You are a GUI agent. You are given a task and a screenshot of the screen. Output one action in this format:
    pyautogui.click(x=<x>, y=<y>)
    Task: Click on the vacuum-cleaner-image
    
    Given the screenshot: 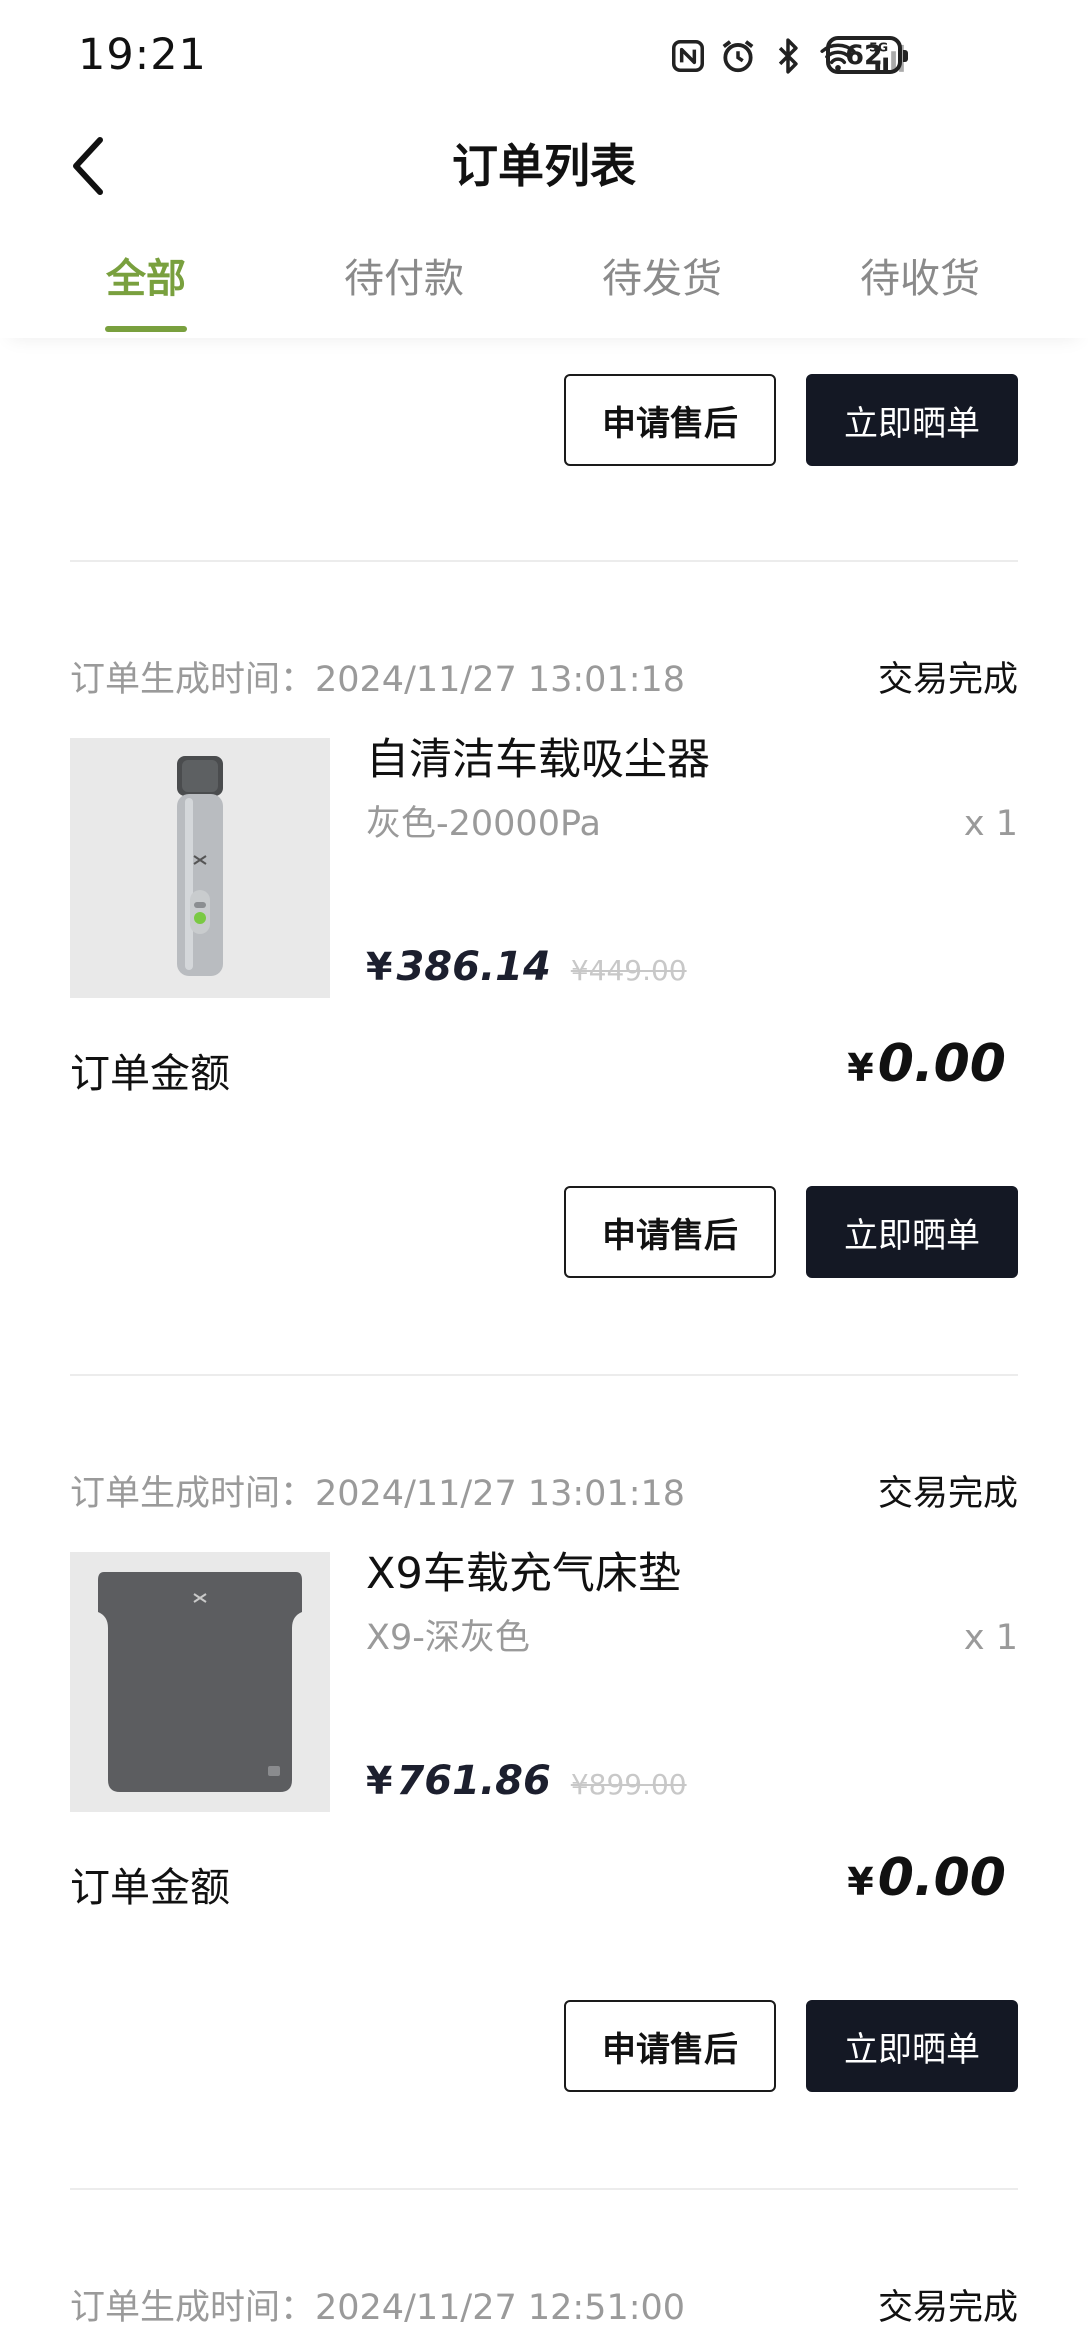 What is the action you would take?
    pyautogui.click(x=200, y=868)
    